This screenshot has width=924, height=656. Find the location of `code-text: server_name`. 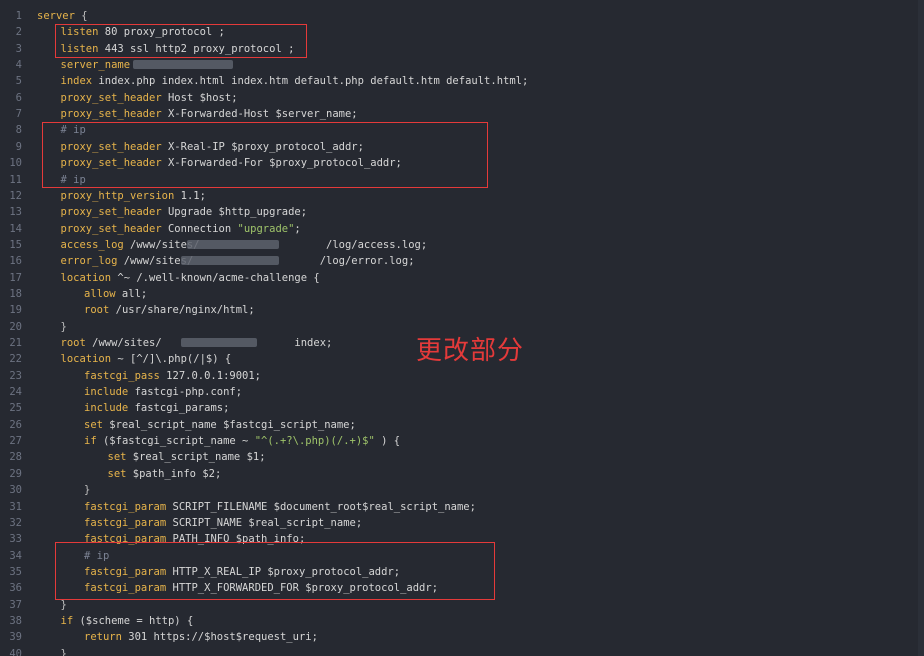

code-text: server_name is located at coordinates (99, 65).